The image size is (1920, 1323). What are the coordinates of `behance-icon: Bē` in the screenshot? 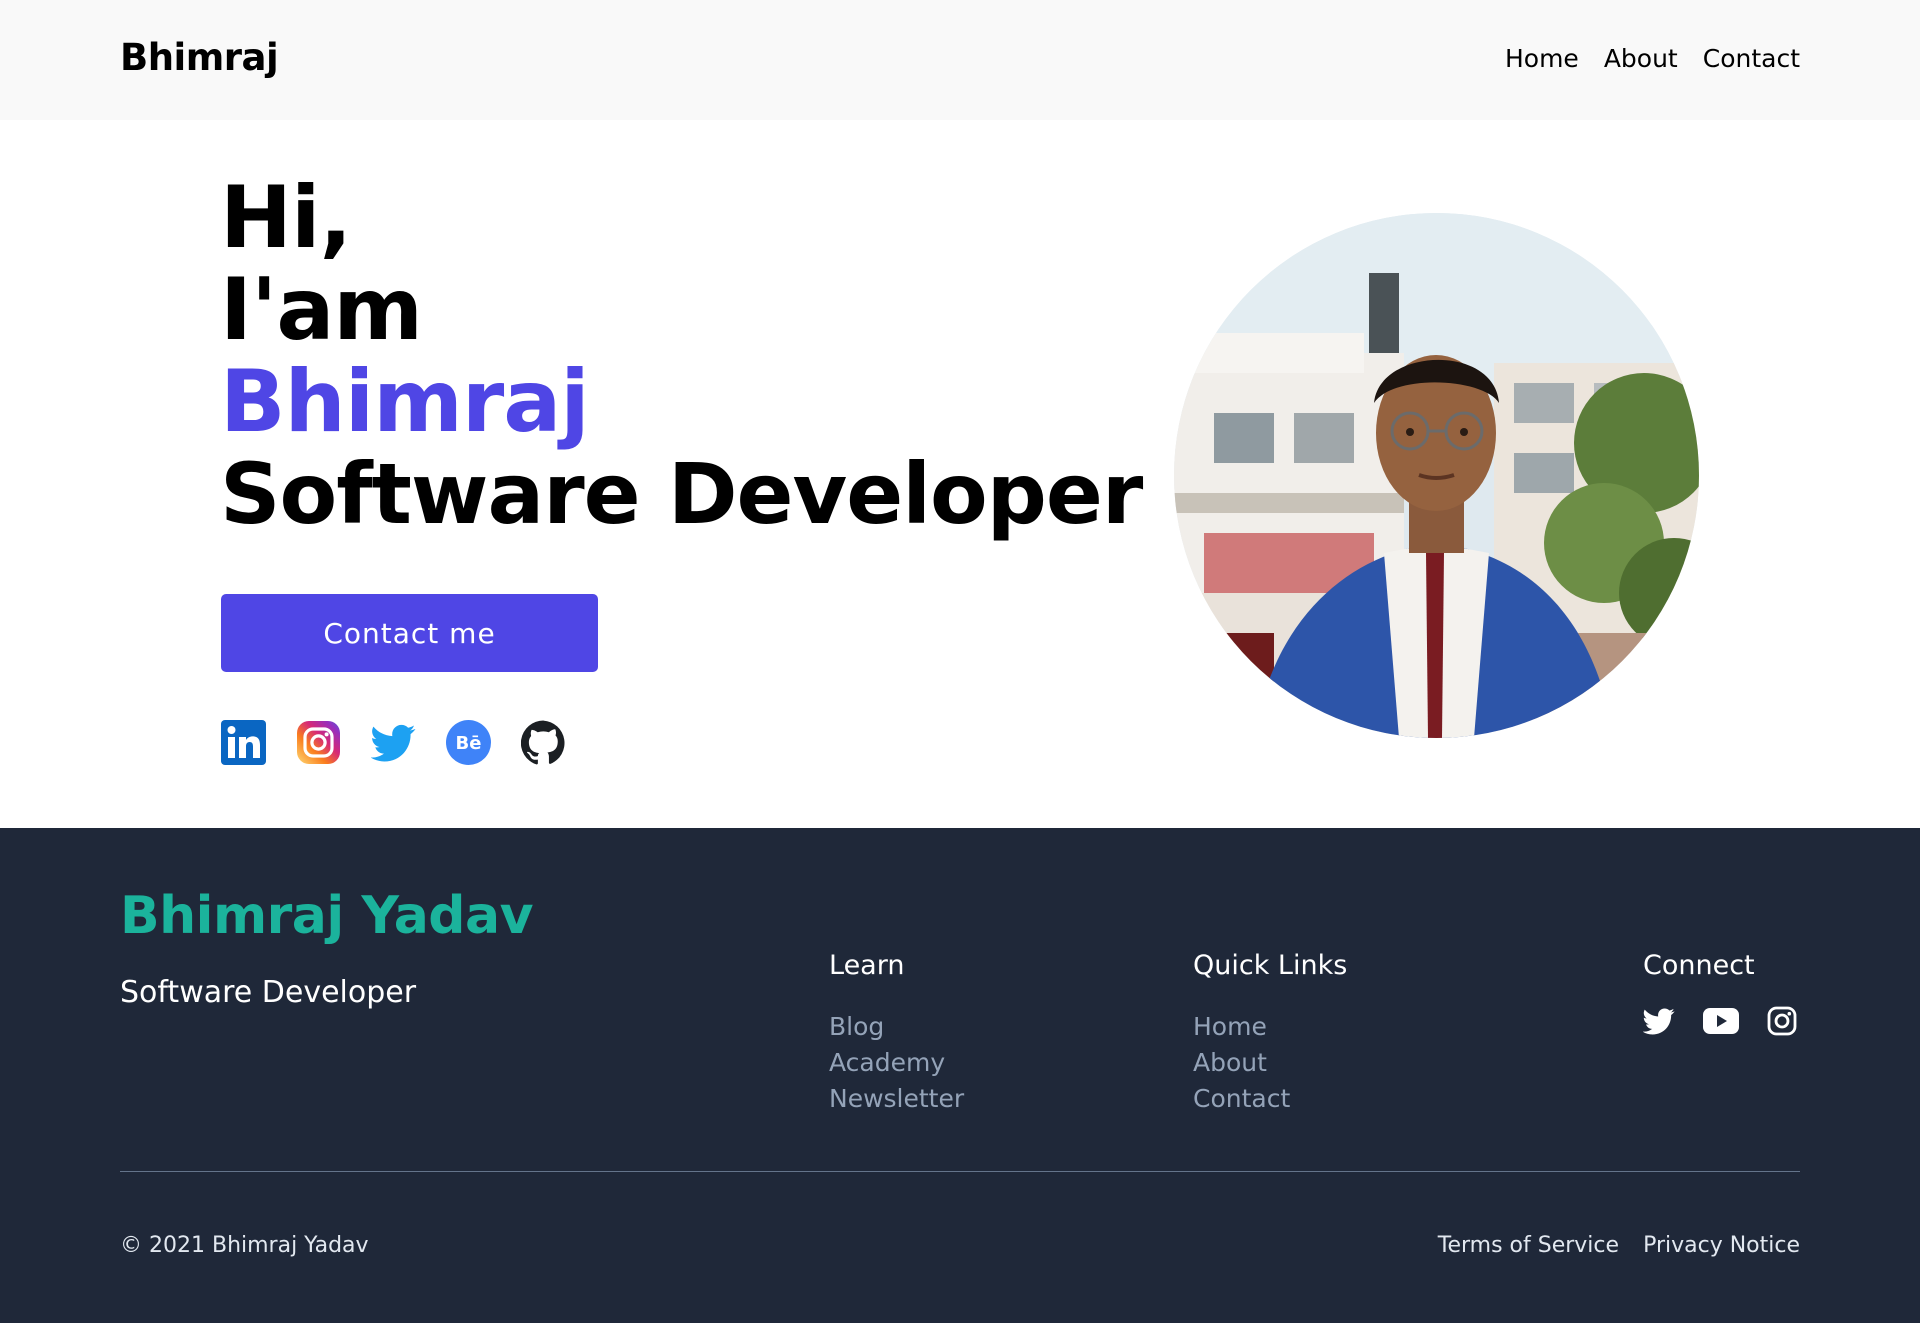 It's located at (468, 742).